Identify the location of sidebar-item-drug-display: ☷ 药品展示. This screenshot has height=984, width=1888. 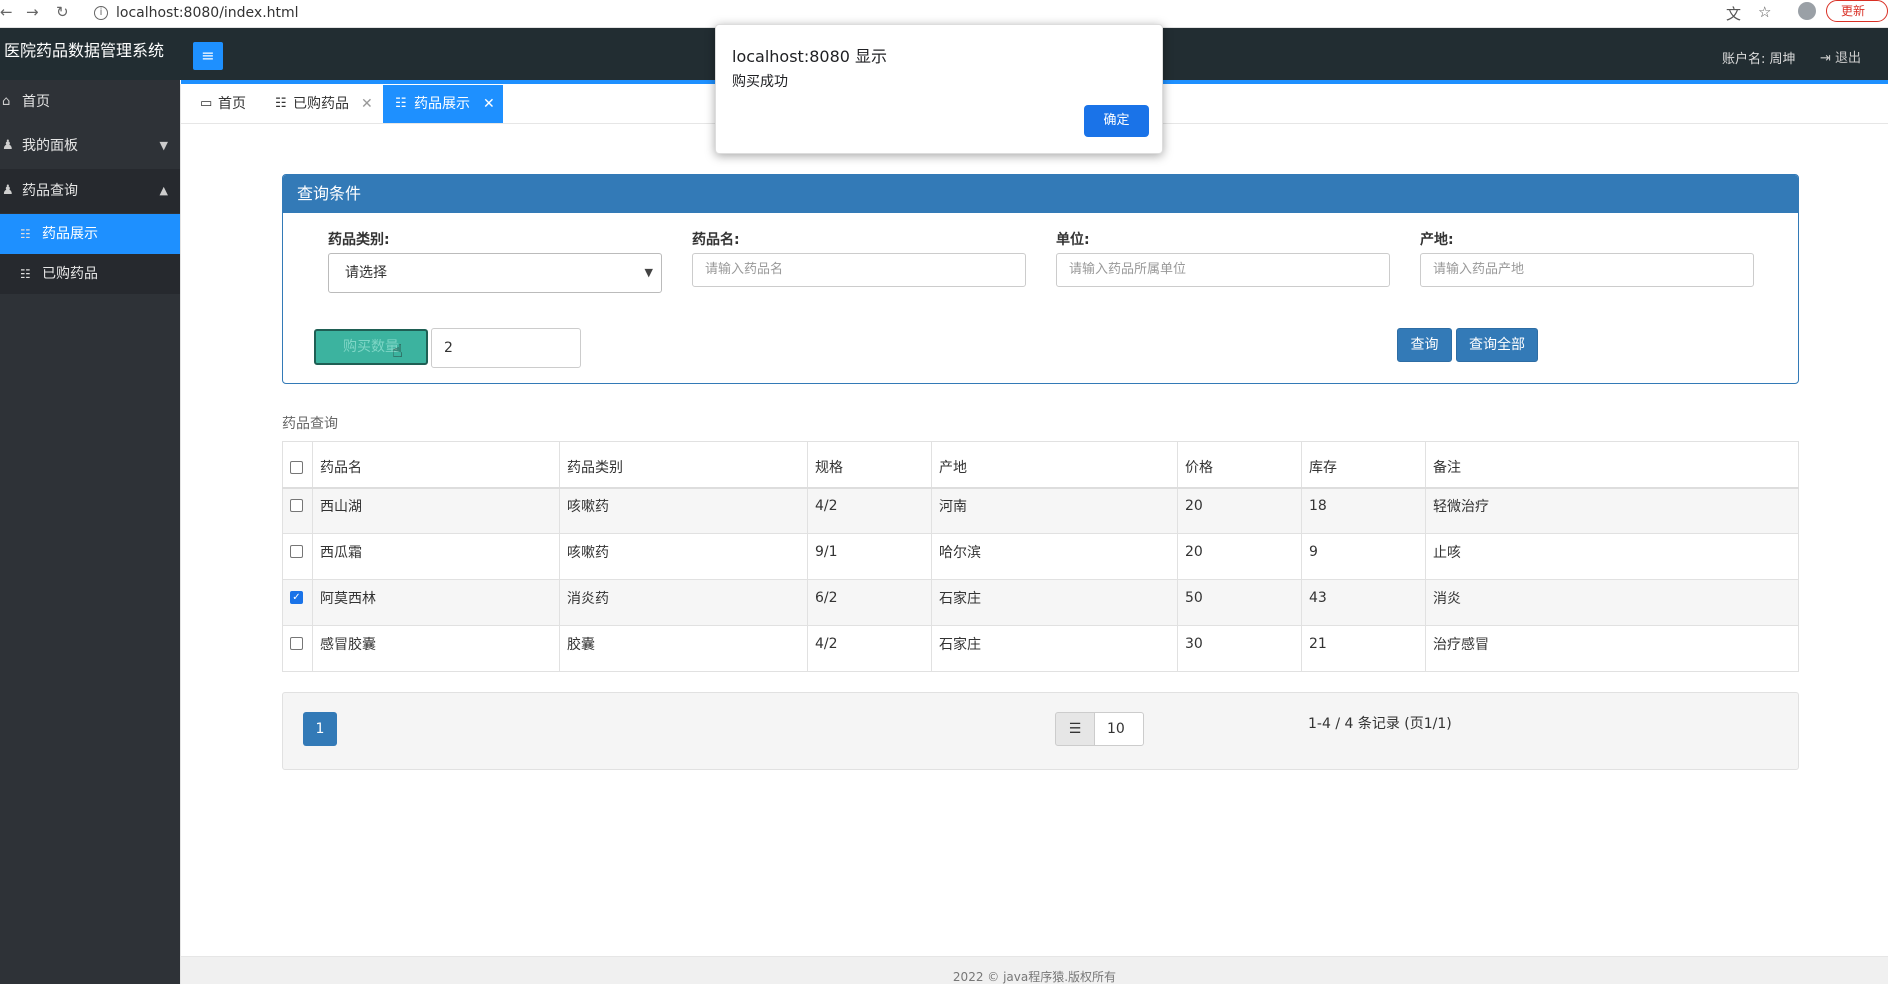
(90, 234).